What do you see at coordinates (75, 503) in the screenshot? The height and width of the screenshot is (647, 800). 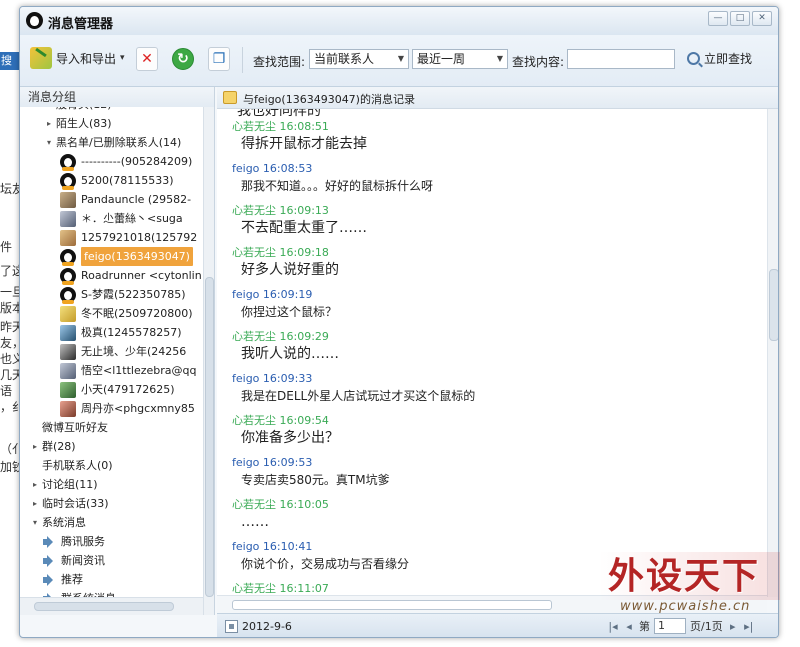 I see `tree-item-label: 临时会话(33)` at bounding box center [75, 503].